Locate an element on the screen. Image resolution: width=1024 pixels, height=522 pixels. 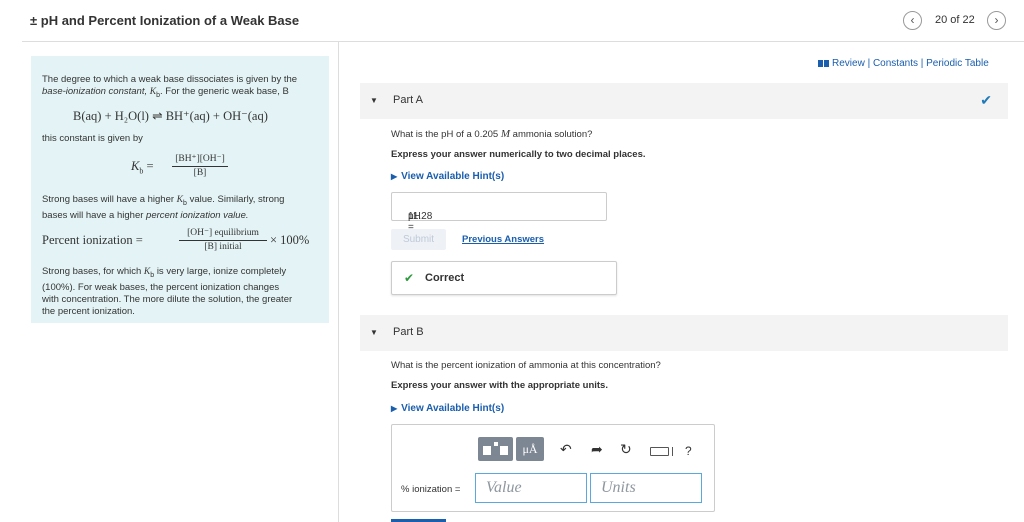
ionization-label: % ionization = is located at coordinates (431, 489).